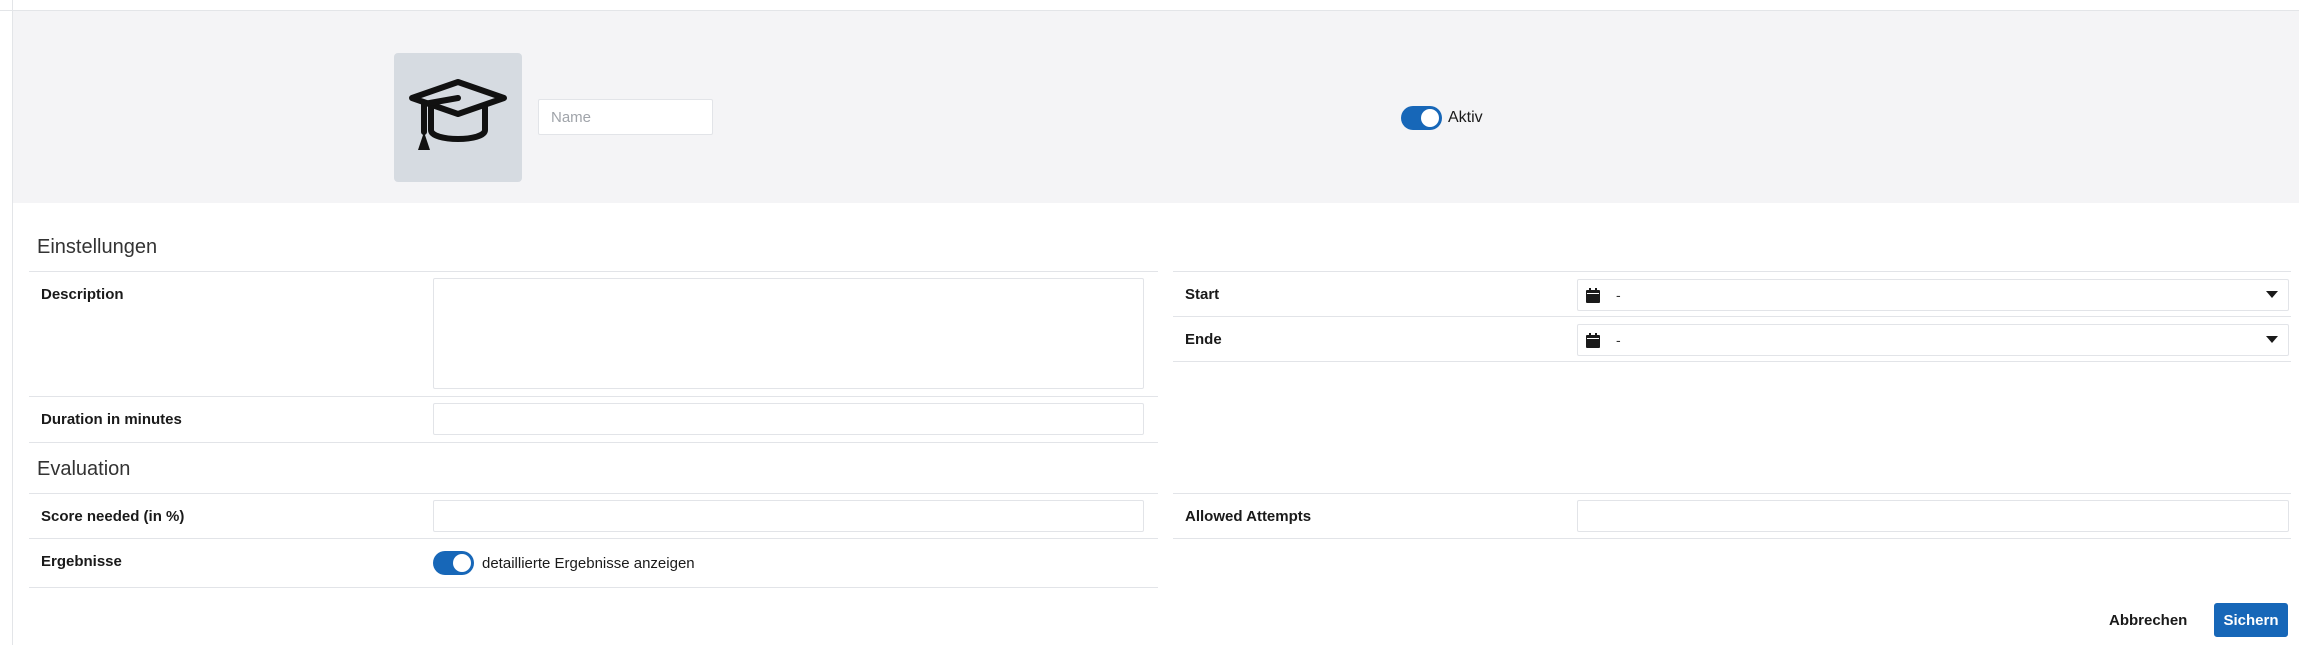  What do you see at coordinates (1933, 340) in the screenshot?
I see `end-date-picker: -` at bounding box center [1933, 340].